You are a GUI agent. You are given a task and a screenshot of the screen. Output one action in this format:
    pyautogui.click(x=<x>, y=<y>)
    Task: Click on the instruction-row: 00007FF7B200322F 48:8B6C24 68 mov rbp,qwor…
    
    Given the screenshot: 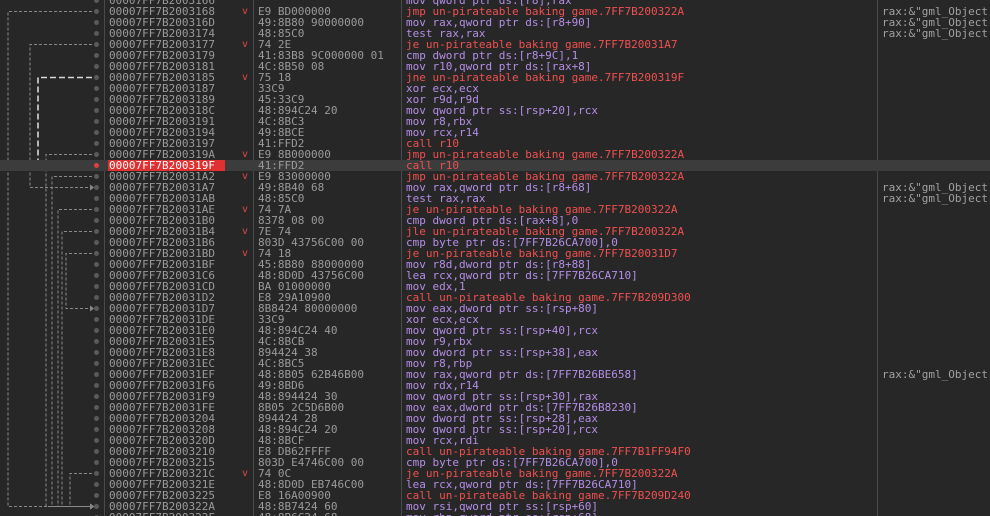 What is the action you would take?
    pyautogui.click(x=495, y=514)
    